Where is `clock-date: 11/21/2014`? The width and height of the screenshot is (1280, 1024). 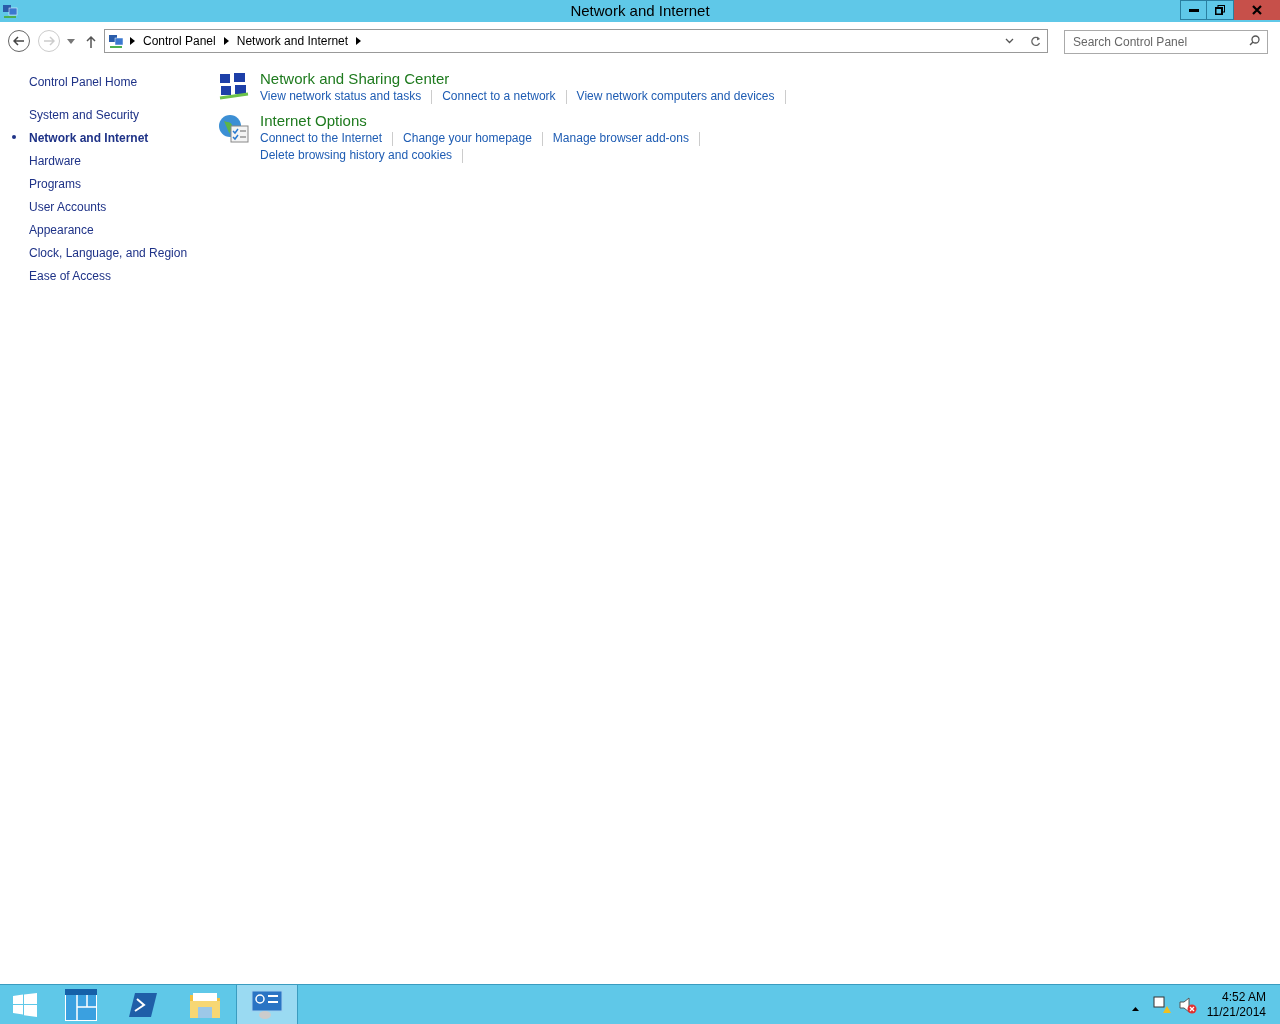 clock-date: 11/21/2014 is located at coordinates (1236, 1012).